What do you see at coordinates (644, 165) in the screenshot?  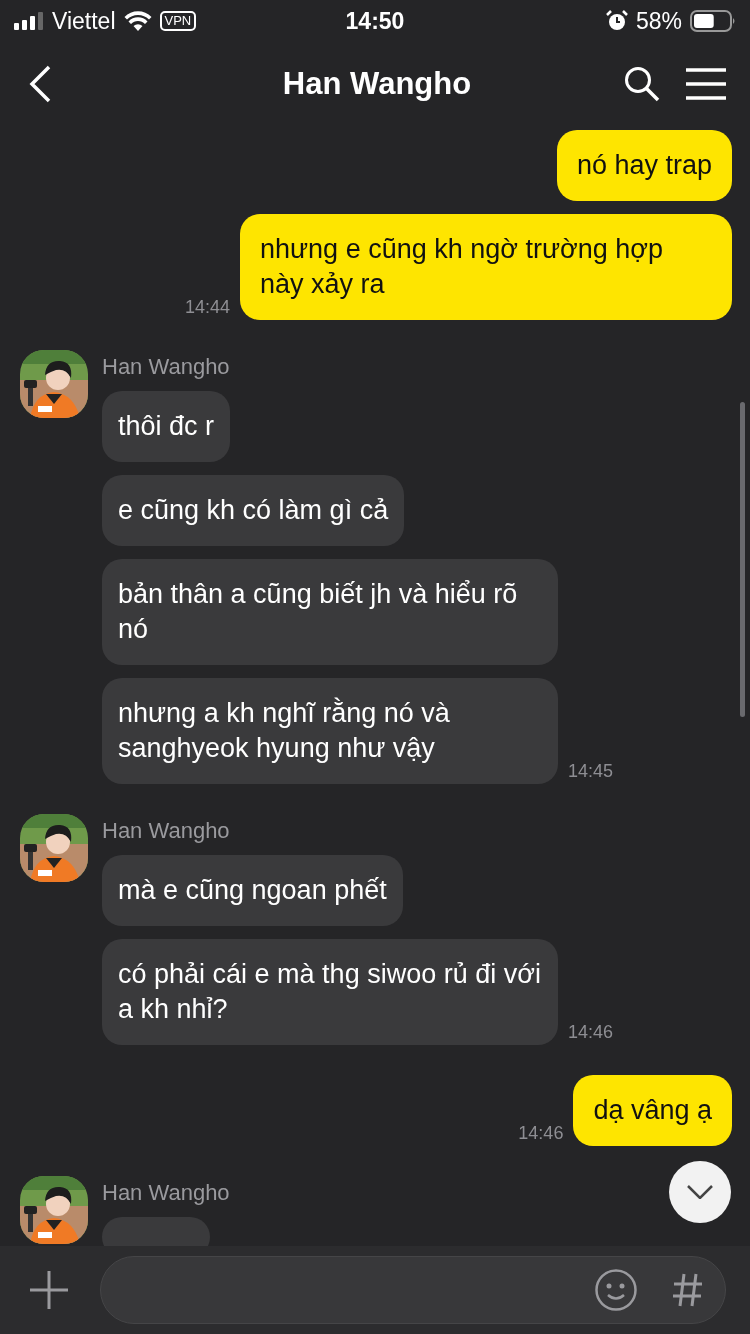 I see `message-bubble: nó hay trap` at bounding box center [644, 165].